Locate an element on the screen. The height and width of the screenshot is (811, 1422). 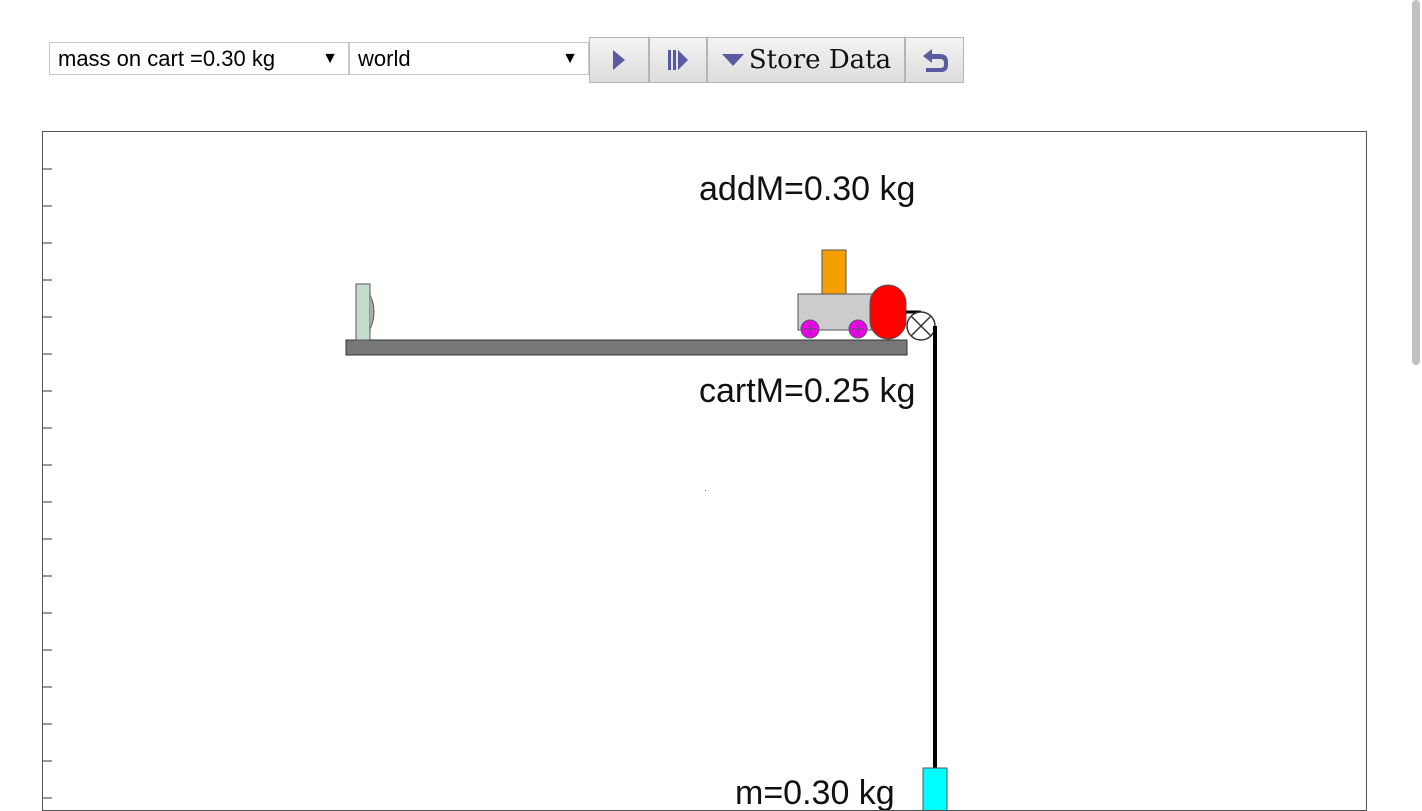
store-data-button: Store Data is located at coordinates (806, 60).